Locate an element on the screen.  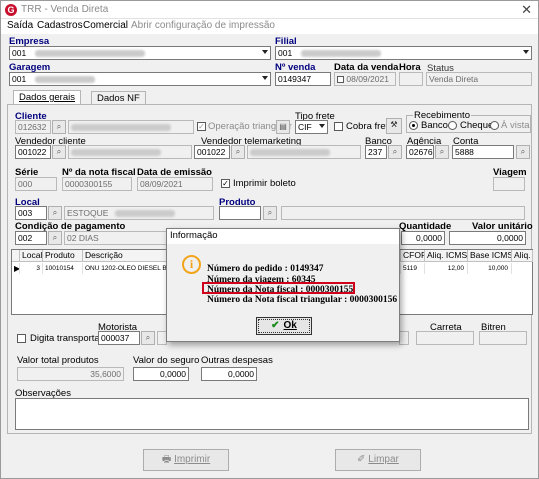
vendedor-tele-code: 001022 is located at coordinates (212, 152).